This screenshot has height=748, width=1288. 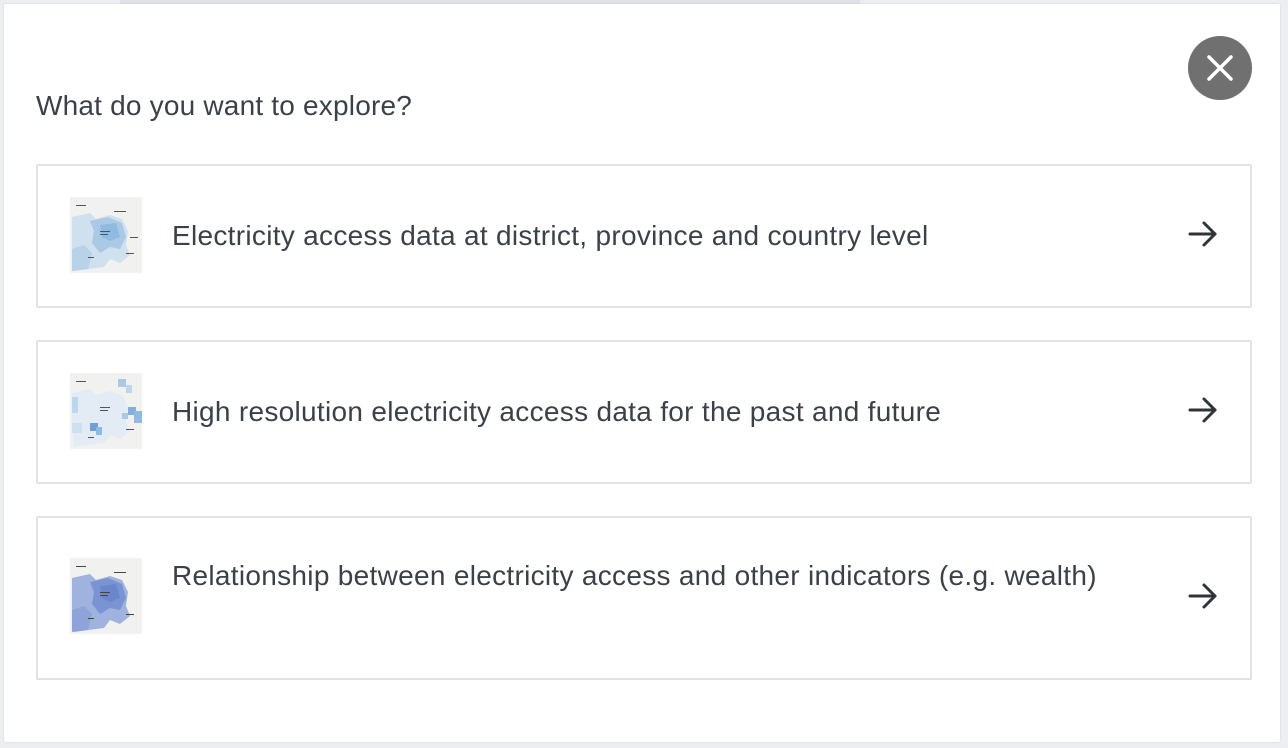 I want to click on dialog-title: What do you want to explore?, so click(x=224, y=105).